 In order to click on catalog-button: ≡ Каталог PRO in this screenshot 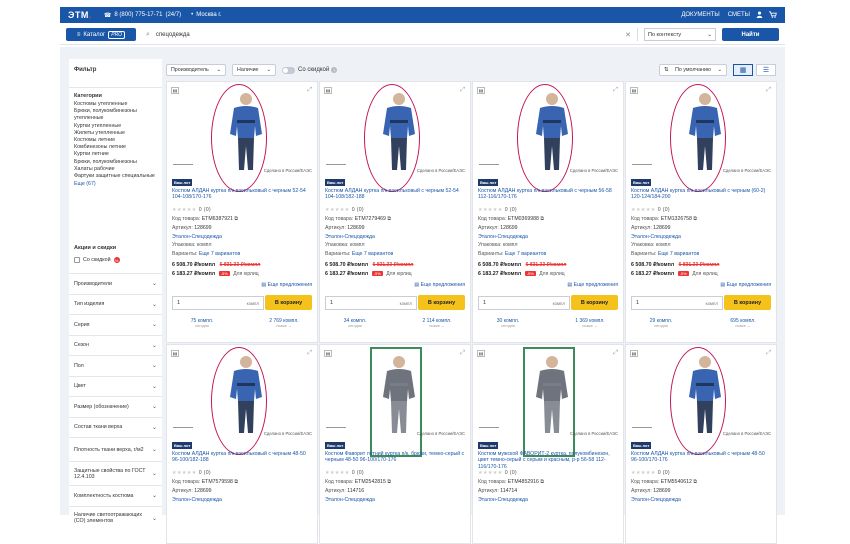, I will do `click(101, 34)`.